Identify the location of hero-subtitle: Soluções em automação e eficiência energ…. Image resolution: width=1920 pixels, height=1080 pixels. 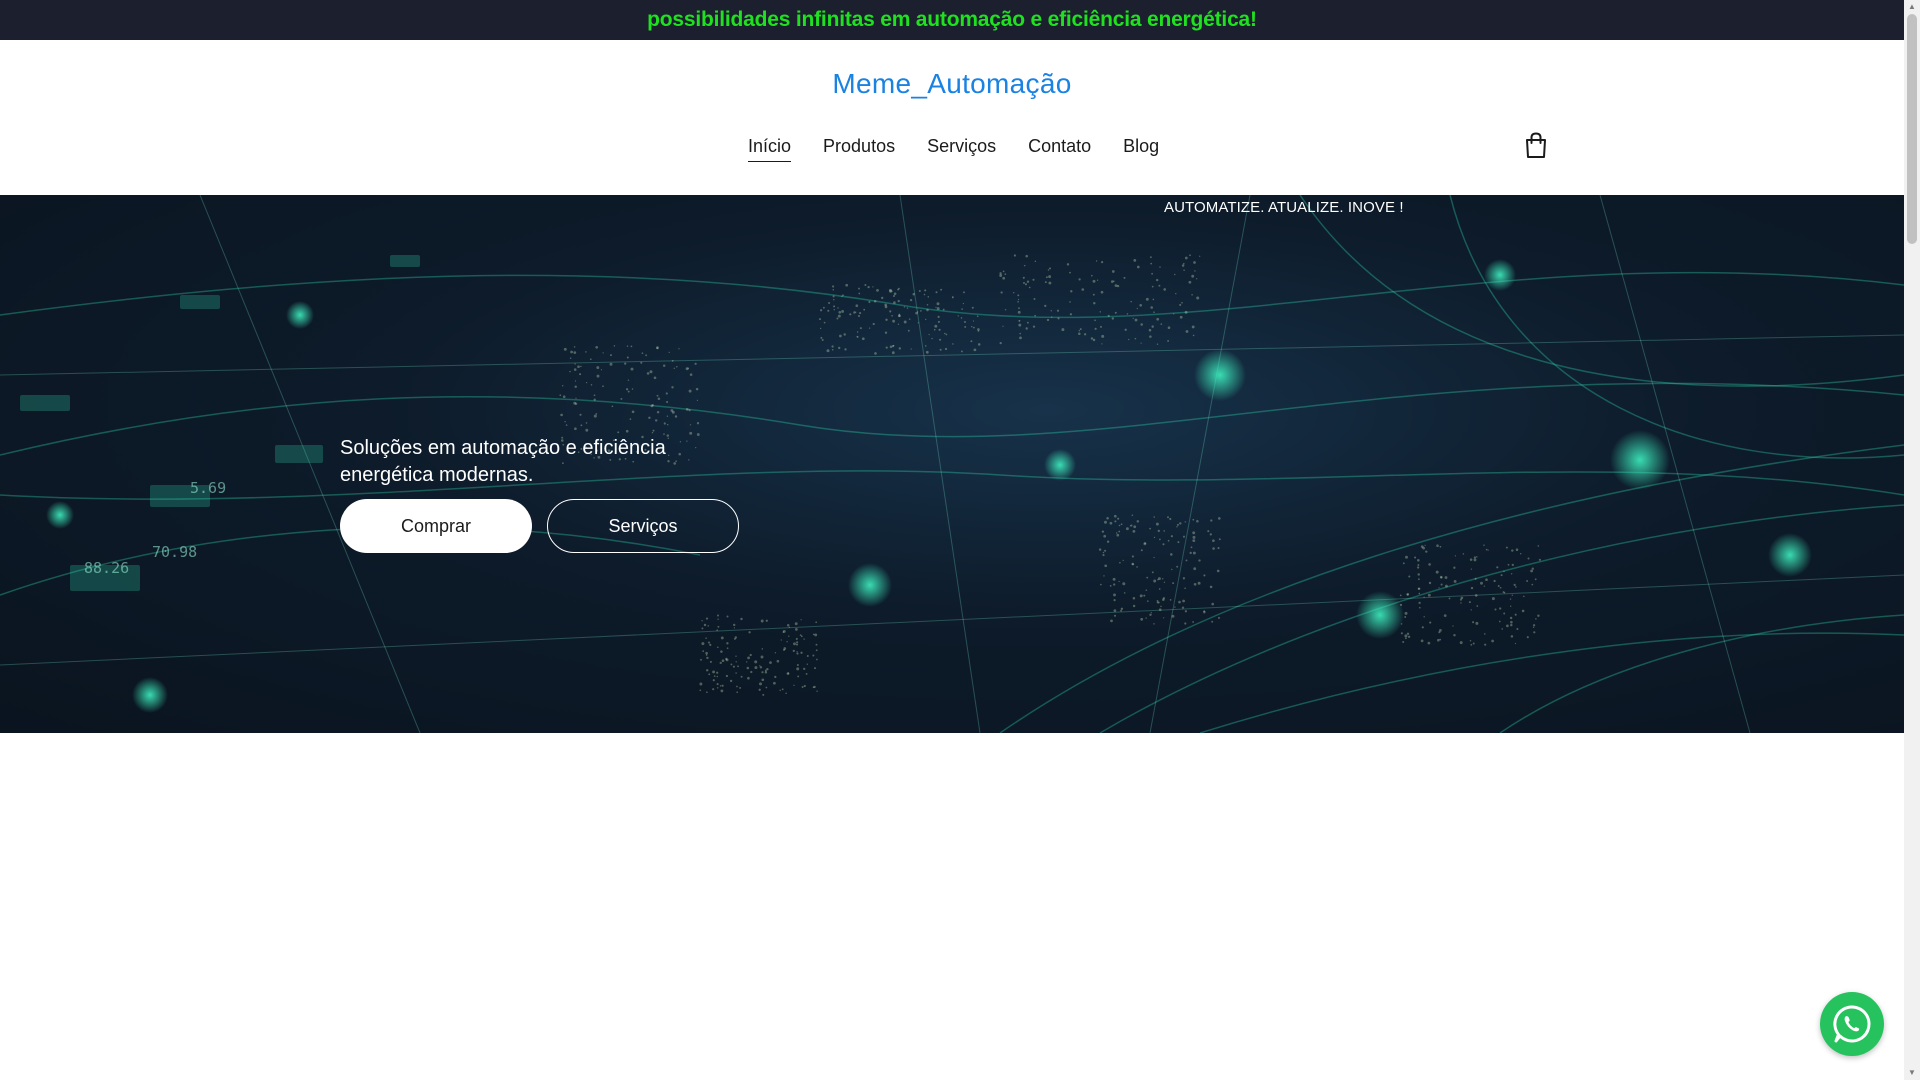
(503, 461).